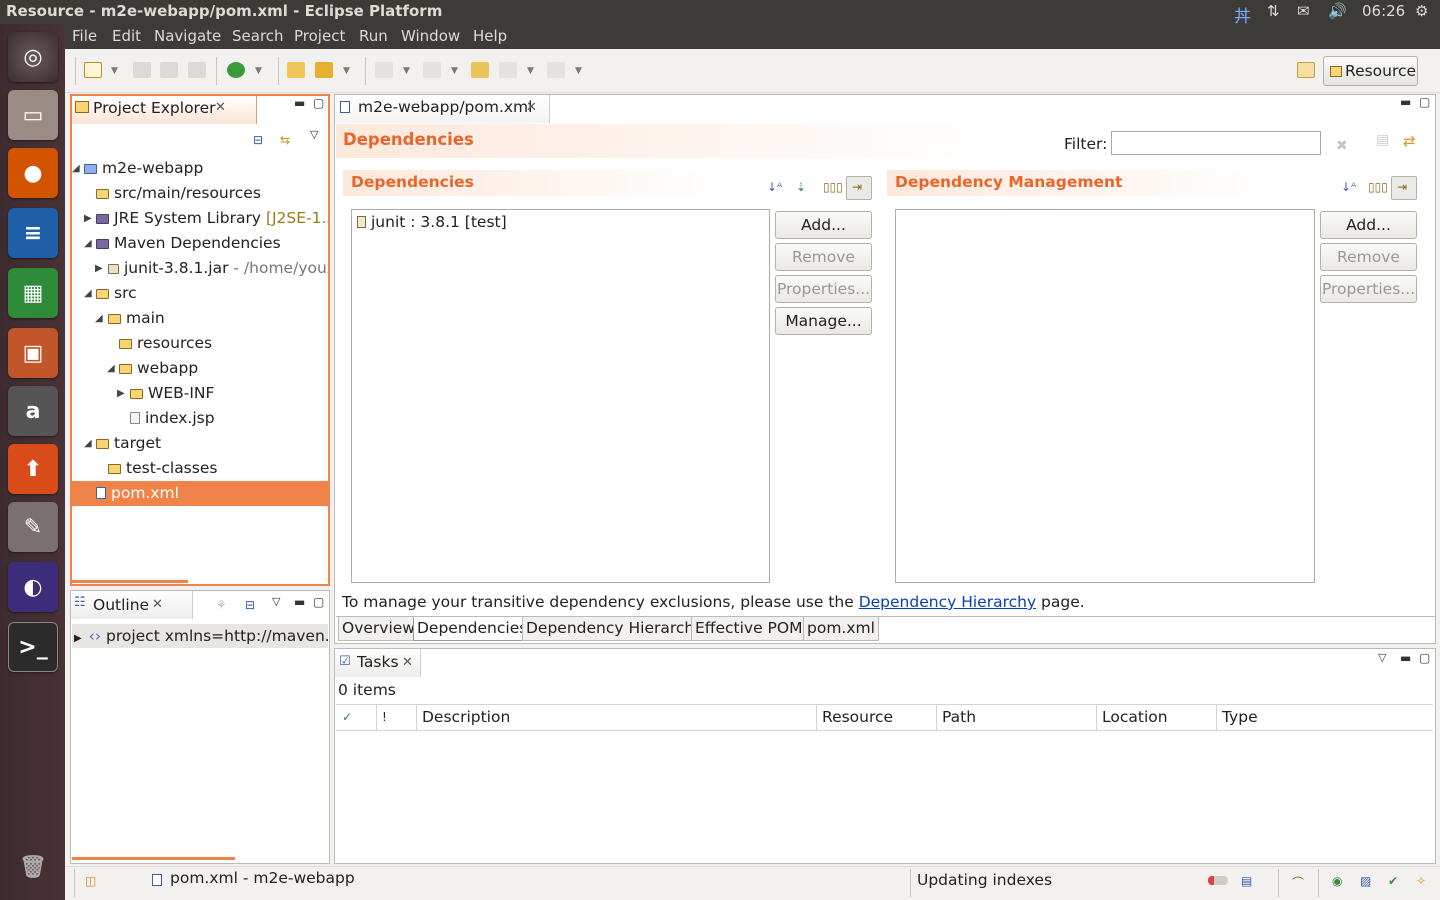  What do you see at coordinates (33, 411) in the screenshot?
I see `amazon-icon: a` at bounding box center [33, 411].